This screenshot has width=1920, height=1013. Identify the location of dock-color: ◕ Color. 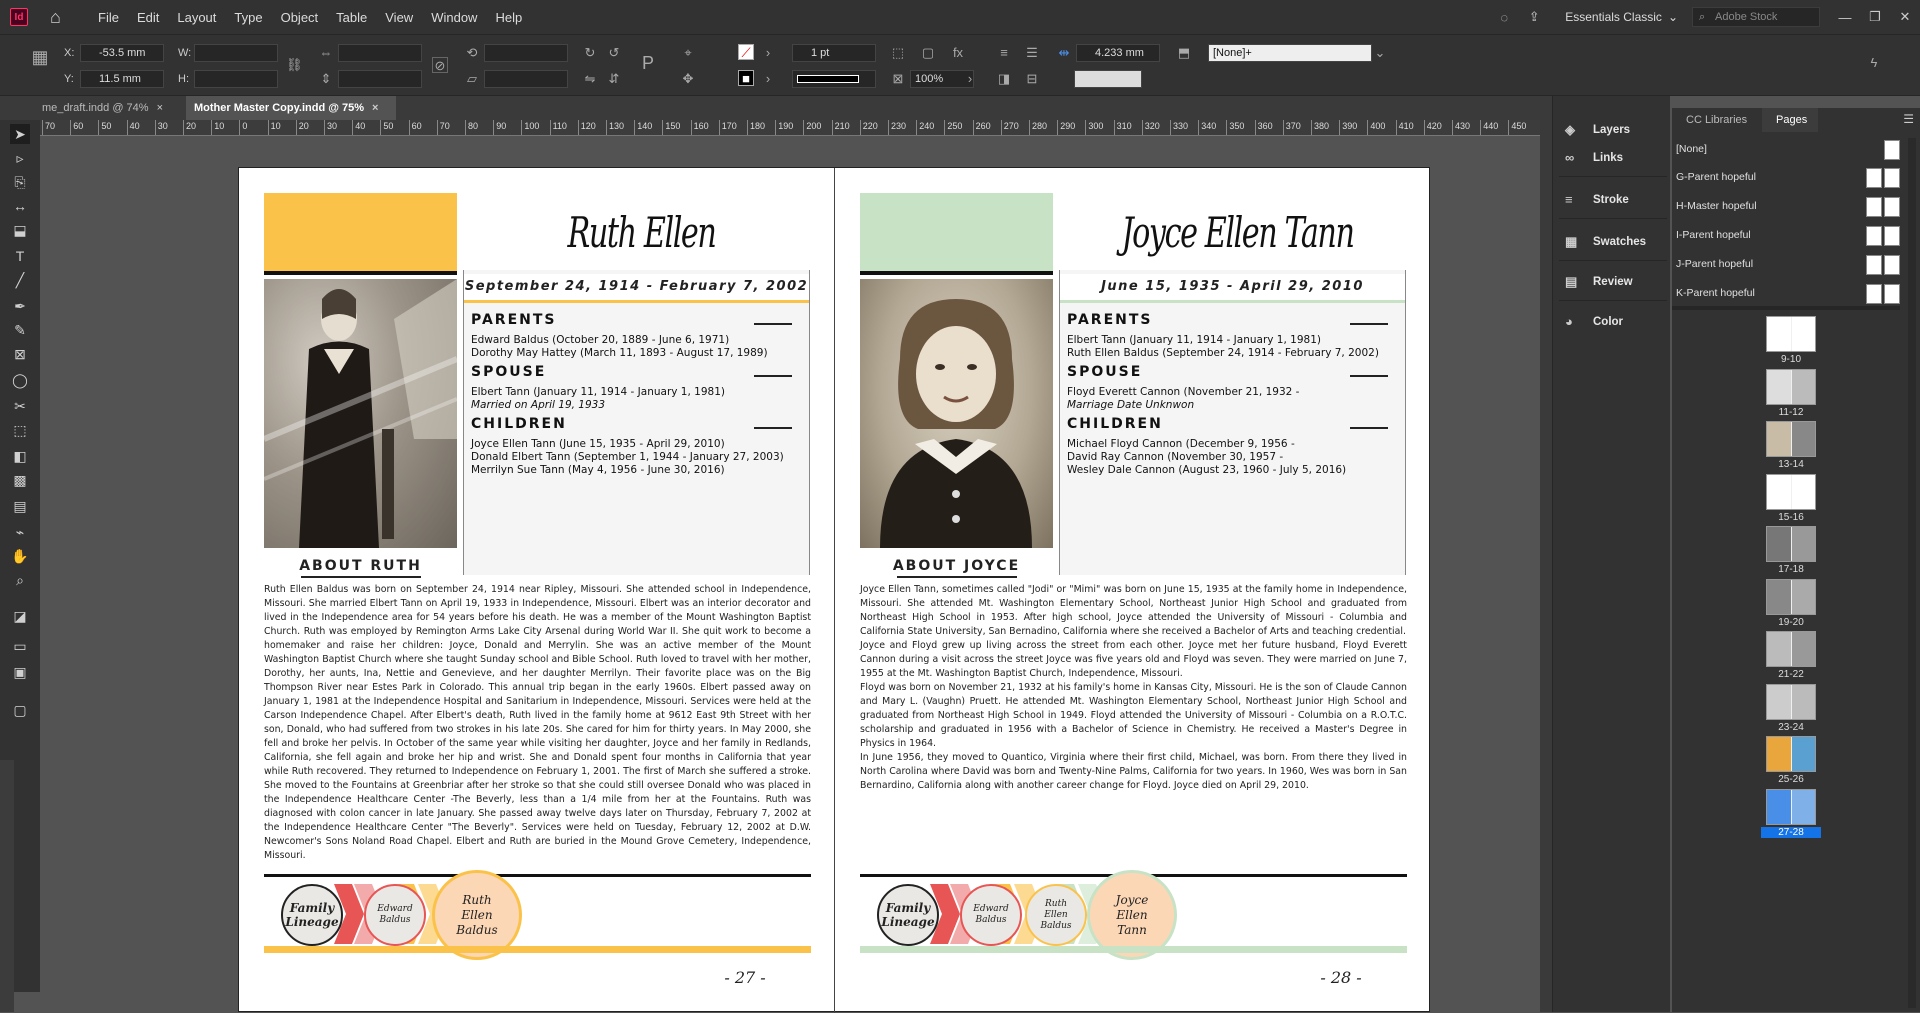
(1616, 322).